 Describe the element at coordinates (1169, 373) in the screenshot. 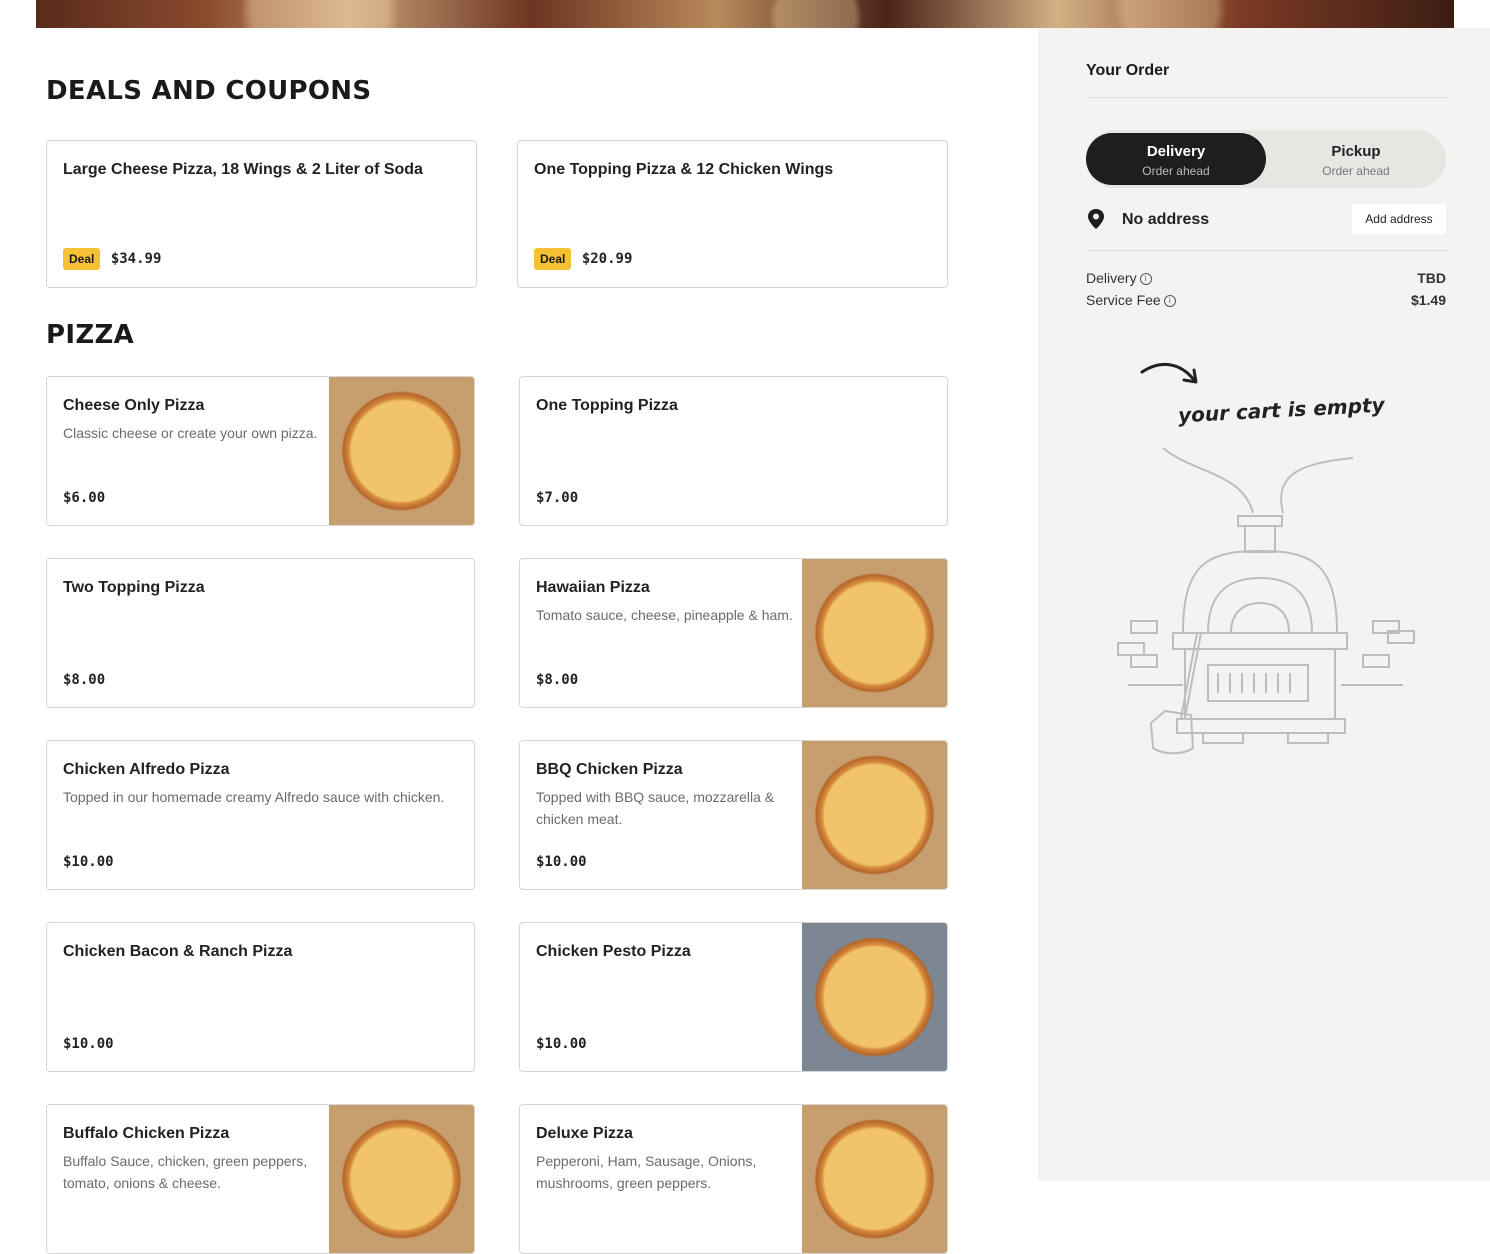

I see `curved-arrow-icon` at that location.